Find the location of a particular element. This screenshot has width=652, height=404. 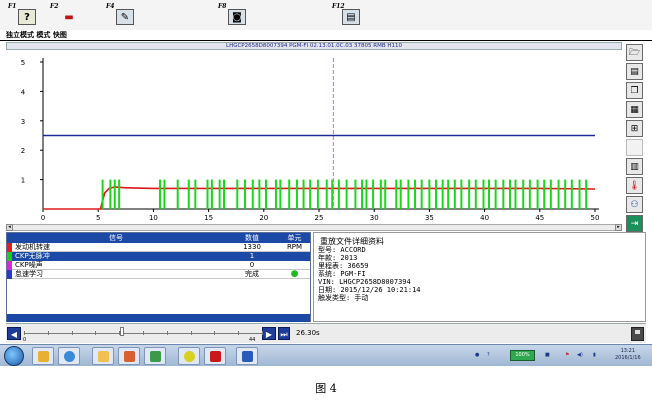

scroll-right-arrow-icon: ▸ is located at coordinates (618, 227).